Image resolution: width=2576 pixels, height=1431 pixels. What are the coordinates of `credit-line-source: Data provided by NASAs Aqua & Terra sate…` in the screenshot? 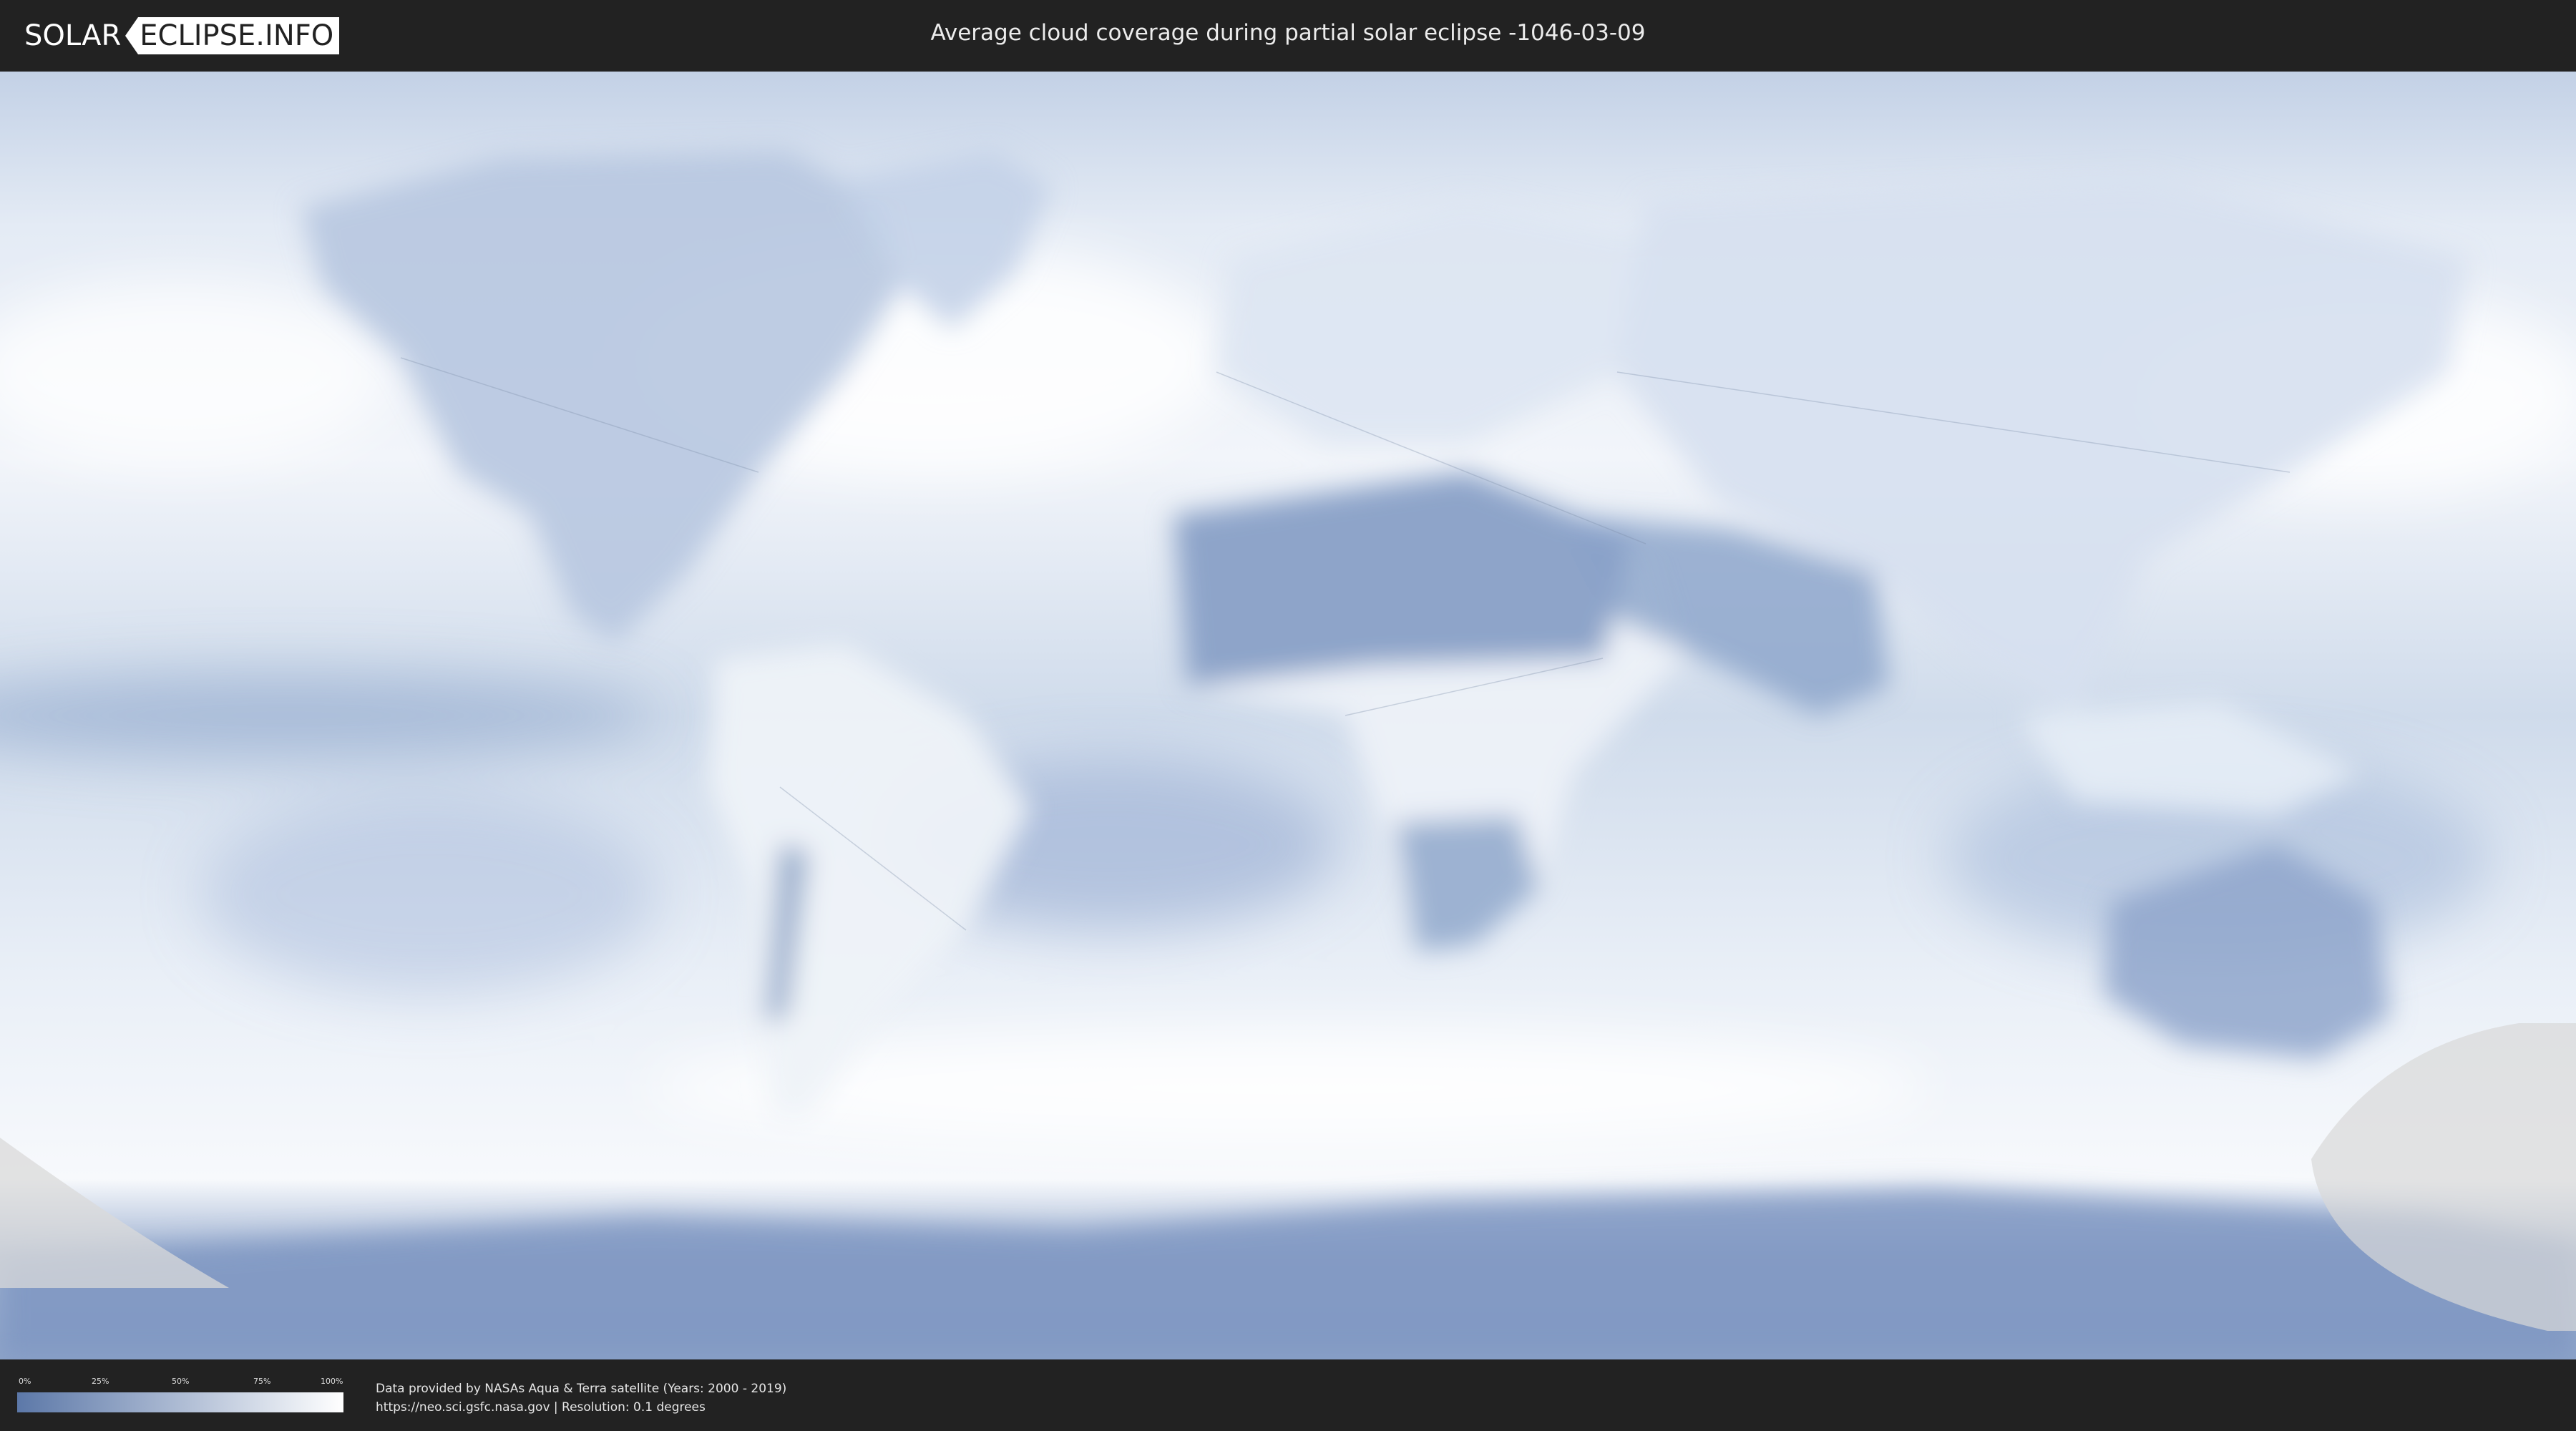 It's located at (581, 1389).